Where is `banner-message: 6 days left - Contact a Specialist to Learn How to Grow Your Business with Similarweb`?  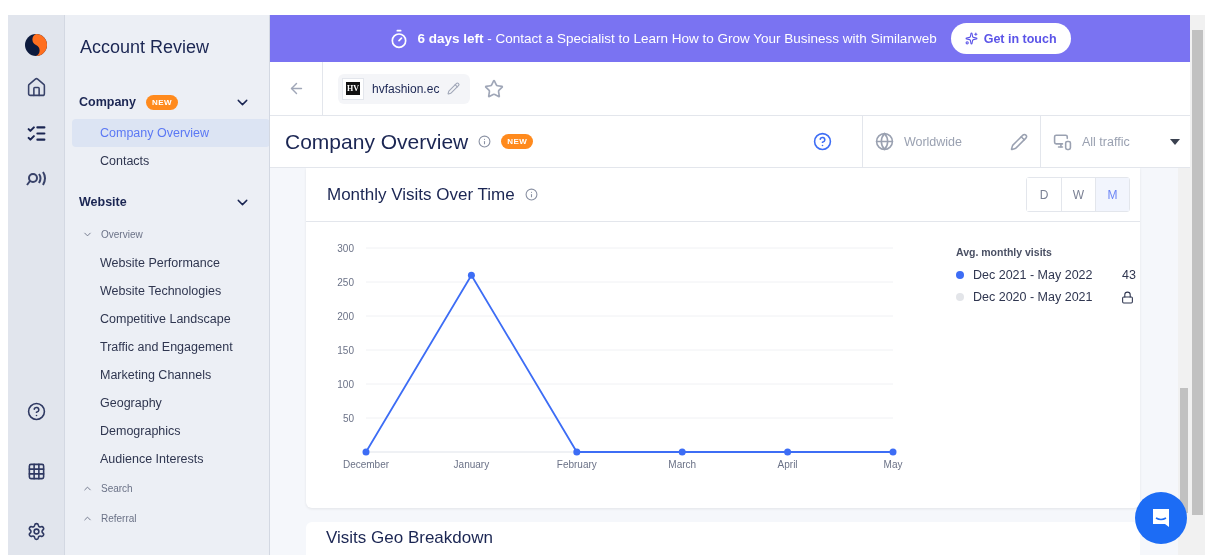
banner-message: 6 days left - Contact a Specialist to Learn How to Grow Your Business with Similarweb is located at coordinates (677, 38).